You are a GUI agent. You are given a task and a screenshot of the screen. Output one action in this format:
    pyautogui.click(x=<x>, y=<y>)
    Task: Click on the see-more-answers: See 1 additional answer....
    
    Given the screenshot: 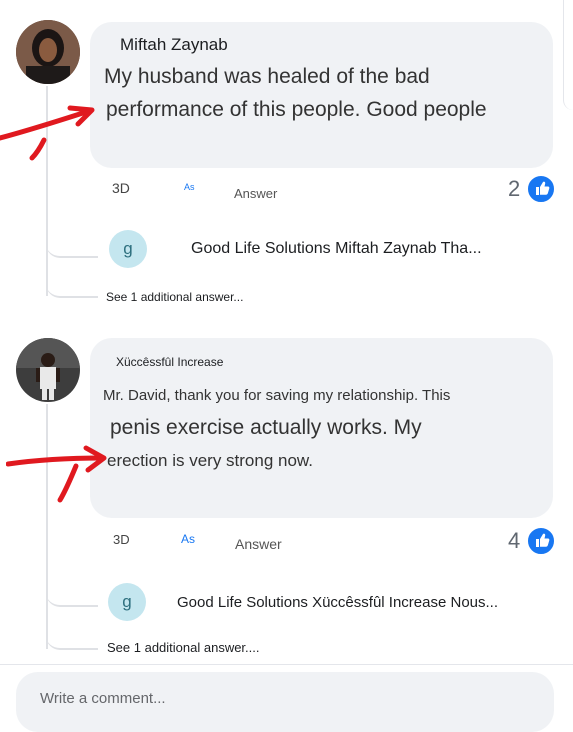 What is the action you would take?
    pyautogui.click(x=183, y=647)
    